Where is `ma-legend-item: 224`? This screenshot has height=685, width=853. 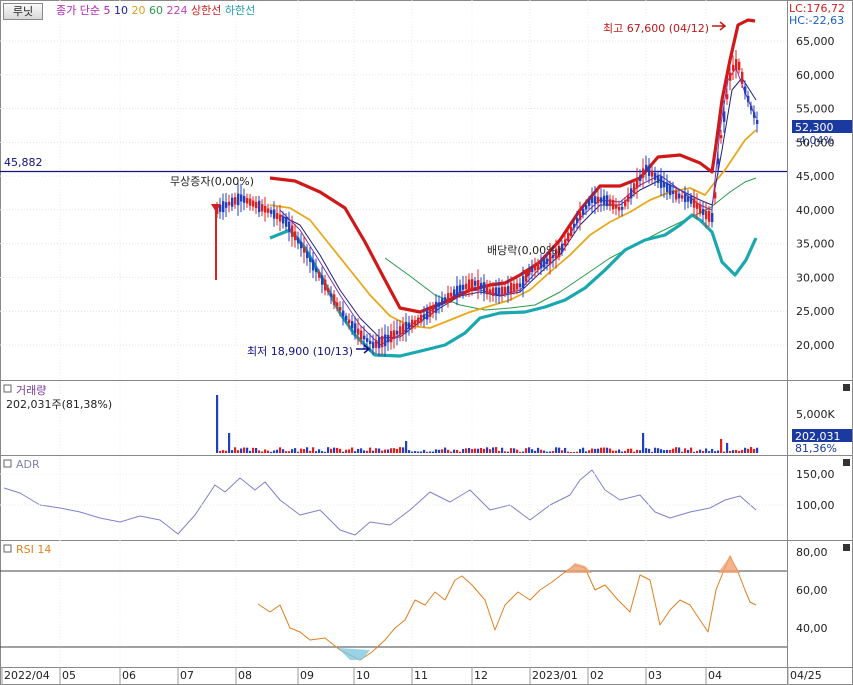
ma-legend-item: 224 is located at coordinates (175, 10).